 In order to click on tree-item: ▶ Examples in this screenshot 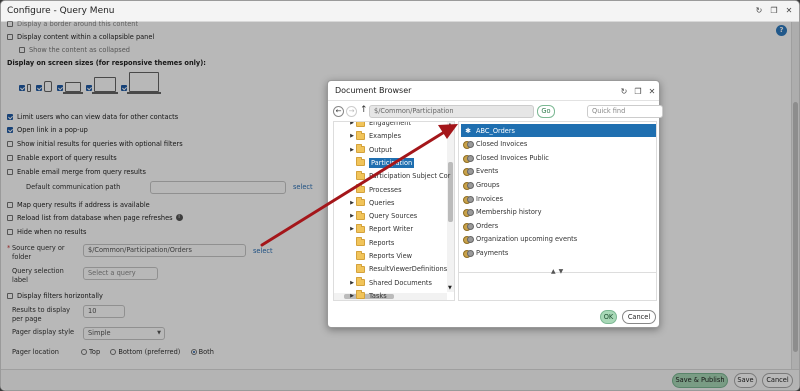, I will do `click(374, 136)`.